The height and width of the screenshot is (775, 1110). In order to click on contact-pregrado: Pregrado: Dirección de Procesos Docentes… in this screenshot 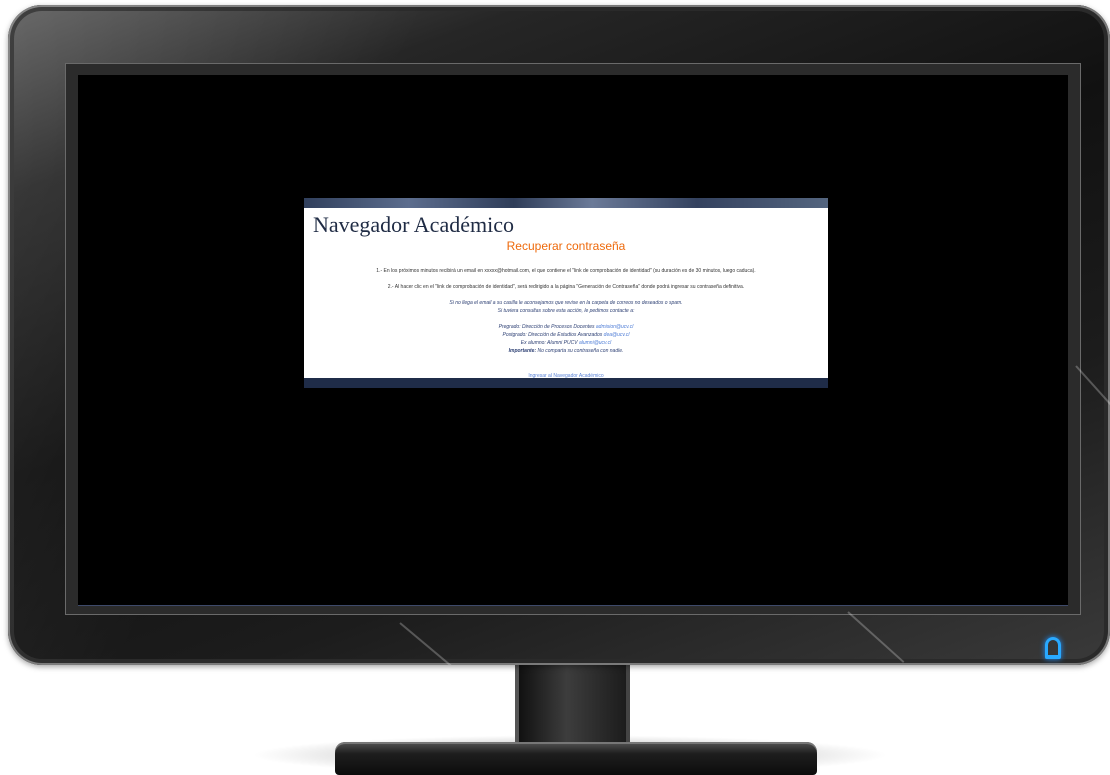, I will do `click(566, 327)`.